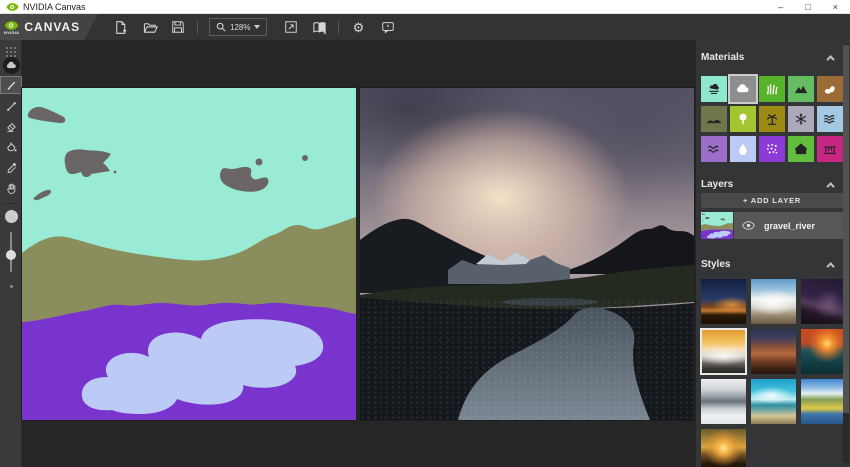  What do you see at coordinates (714, 89) in the screenshot?
I see `material-sky` at bounding box center [714, 89].